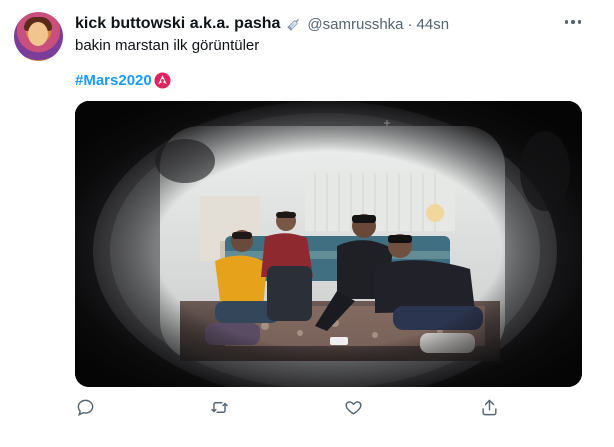 The image size is (614, 447). I want to click on tweet-text: bakin marstan ilk görüntüler, so click(167, 45).